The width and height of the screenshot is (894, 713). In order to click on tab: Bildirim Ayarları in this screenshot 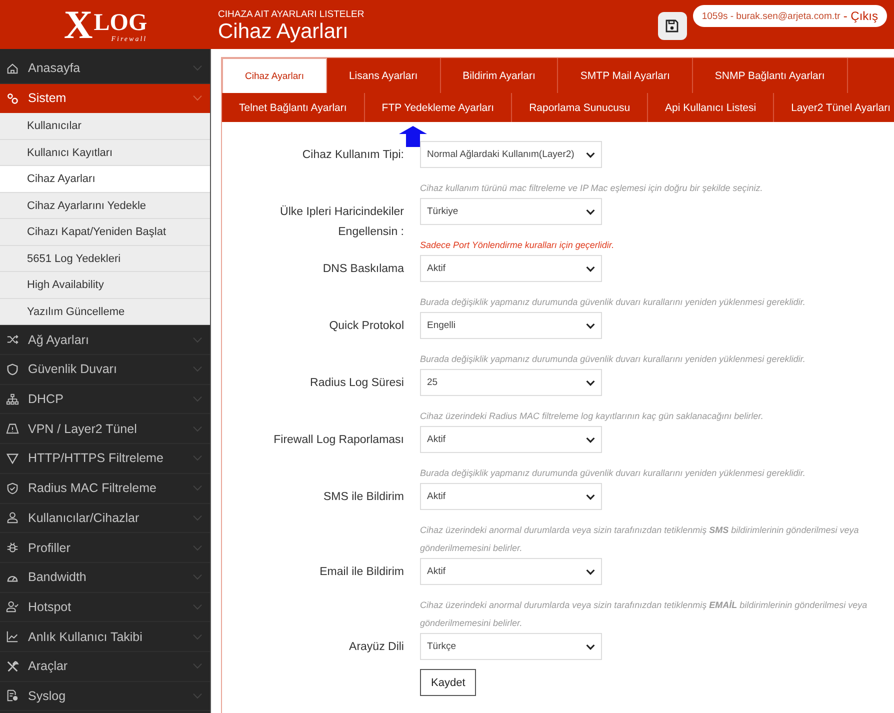, I will do `click(499, 75)`.